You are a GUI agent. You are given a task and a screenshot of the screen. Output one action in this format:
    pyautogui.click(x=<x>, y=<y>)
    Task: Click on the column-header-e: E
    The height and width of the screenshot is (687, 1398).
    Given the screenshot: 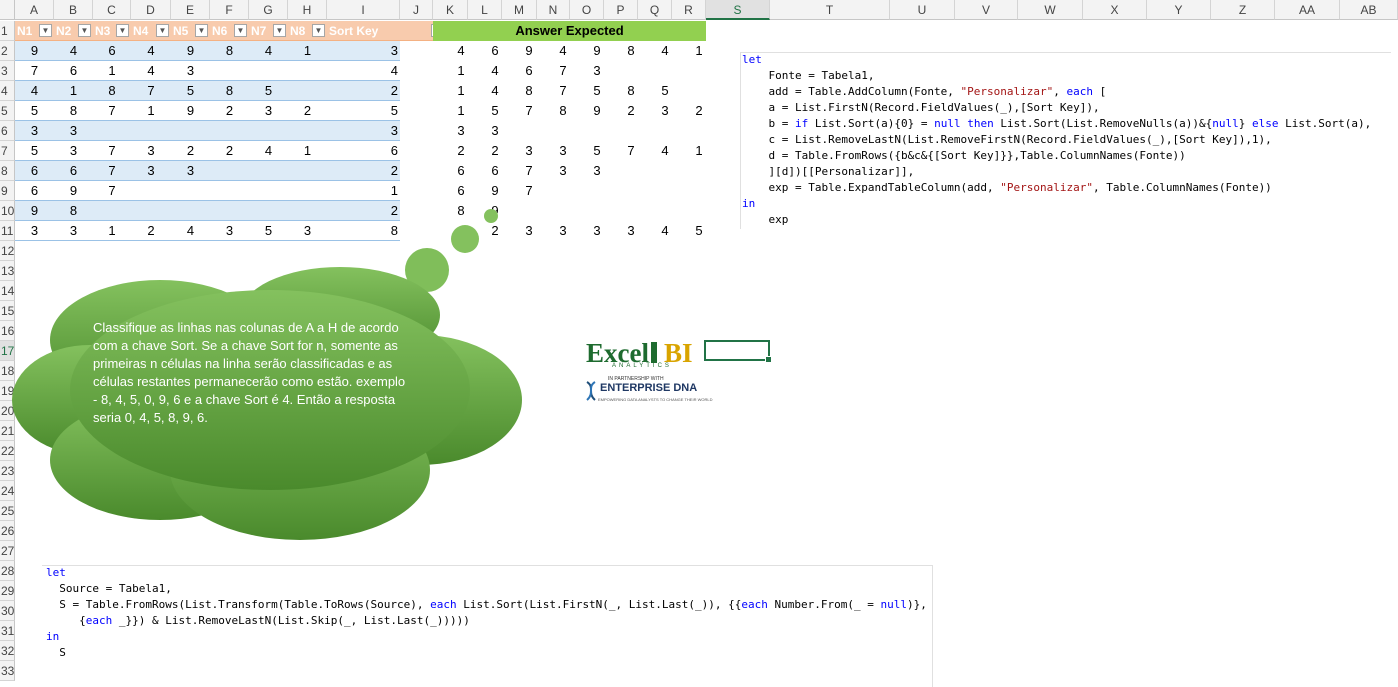 What is the action you would take?
    pyautogui.click(x=190, y=10)
    